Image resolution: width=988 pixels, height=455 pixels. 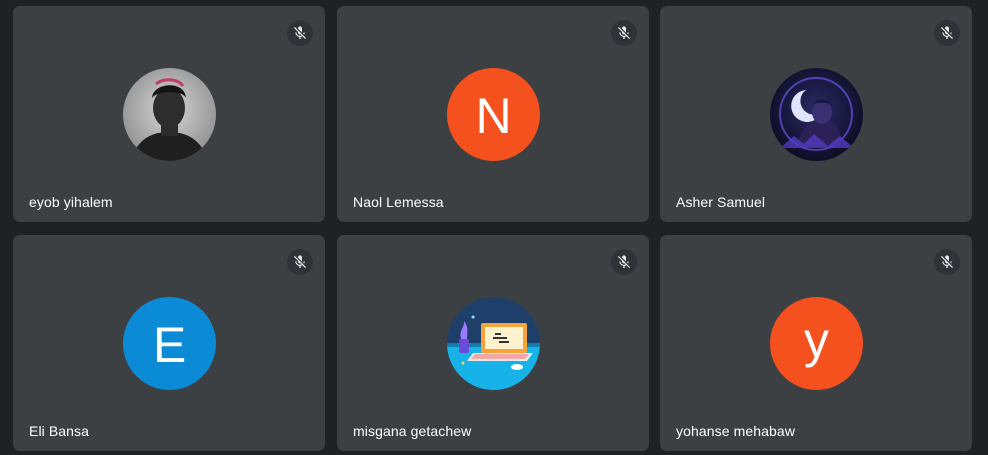 I want to click on avatar-initial: N, so click(x=493, y=114).